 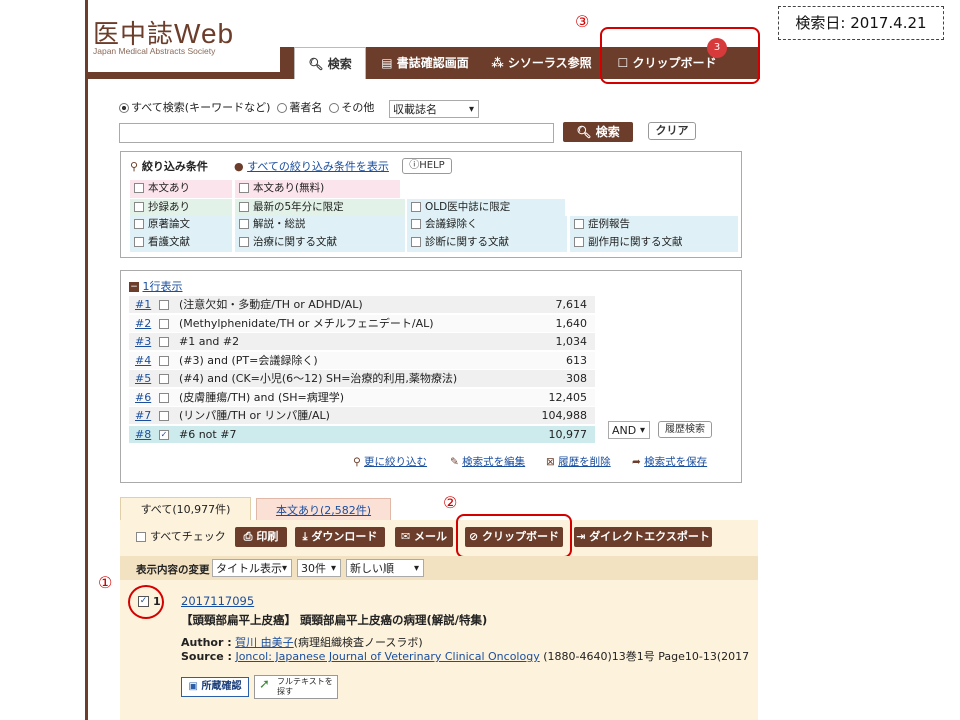 I want to click on history-number-link: #6, so click(x=143, y=398).